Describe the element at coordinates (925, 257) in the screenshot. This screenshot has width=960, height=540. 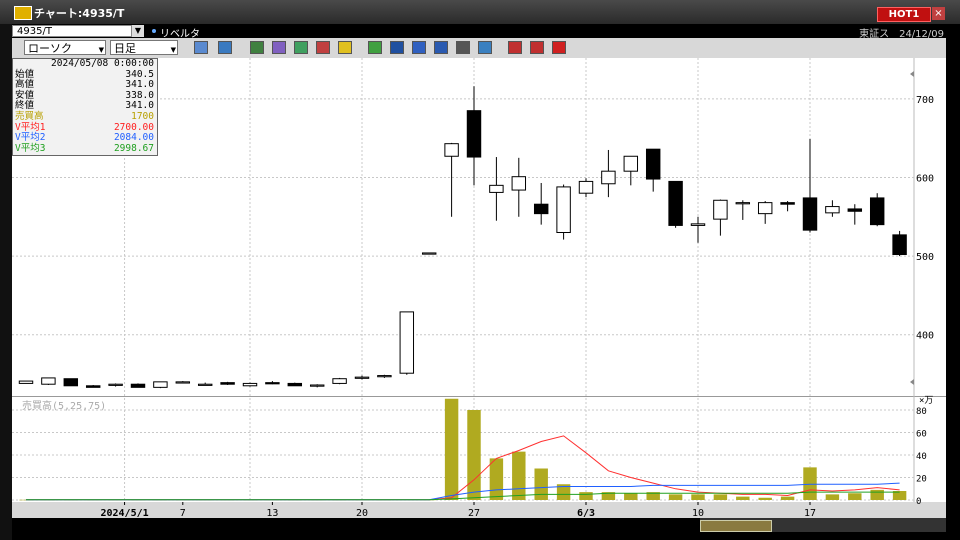
I see `price-tick-label: 500` at that location.